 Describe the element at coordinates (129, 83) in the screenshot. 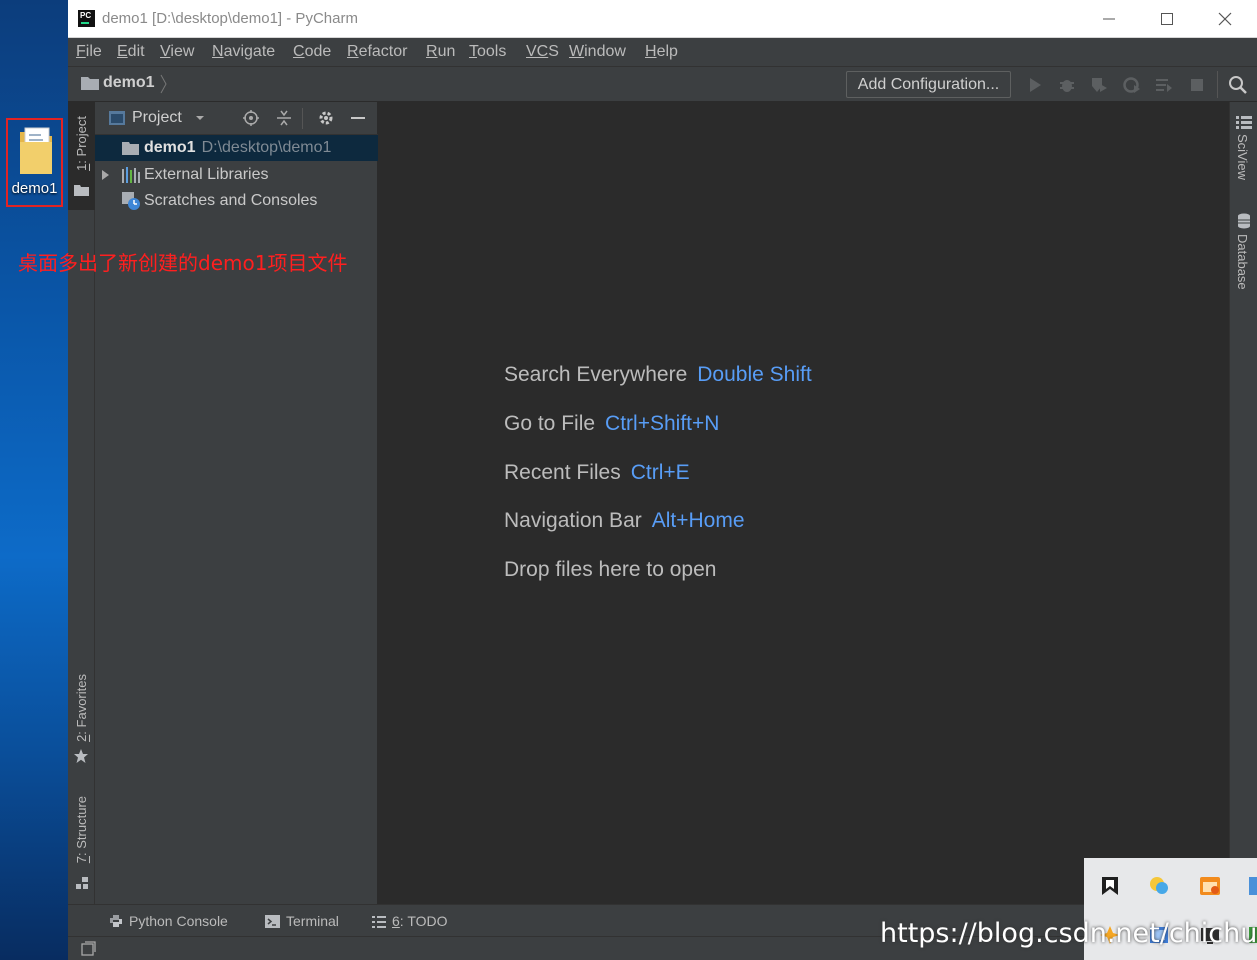

I see `breadcrumb-demo1: demo1` at that location.